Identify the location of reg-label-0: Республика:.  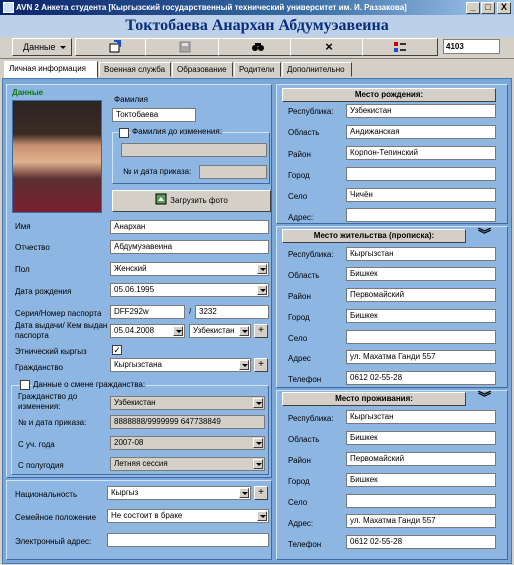
(311, 254).